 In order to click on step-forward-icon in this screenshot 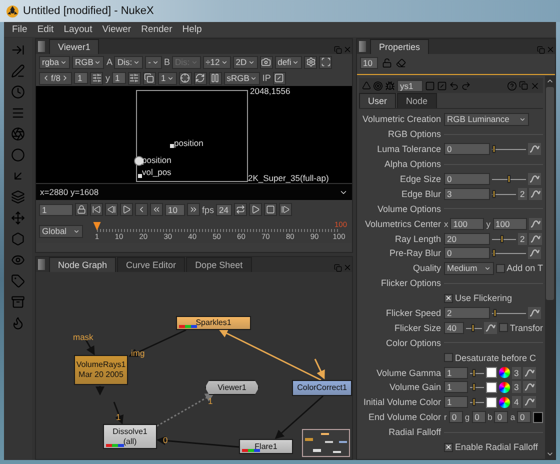, I will do `click(285, 209)`.